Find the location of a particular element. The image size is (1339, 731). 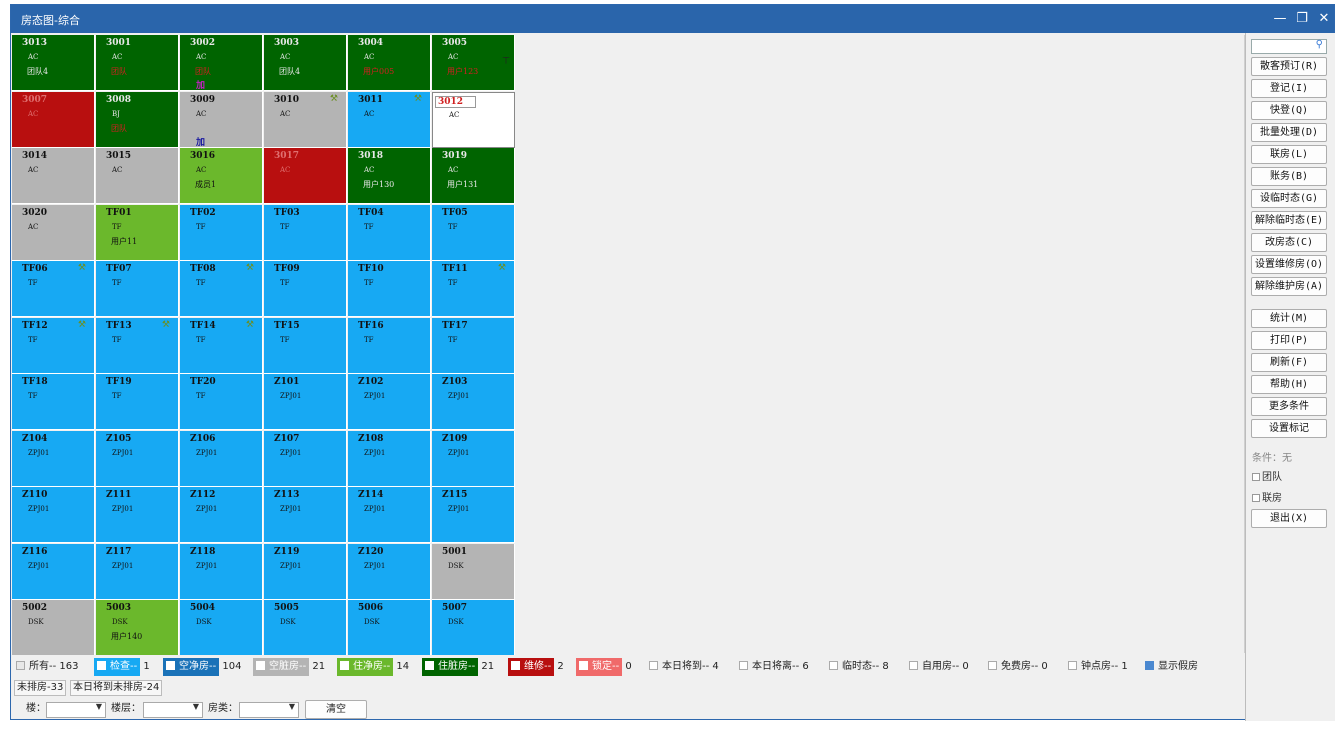

room-tile: 5004 DSK is located at coordinates (221, 628).